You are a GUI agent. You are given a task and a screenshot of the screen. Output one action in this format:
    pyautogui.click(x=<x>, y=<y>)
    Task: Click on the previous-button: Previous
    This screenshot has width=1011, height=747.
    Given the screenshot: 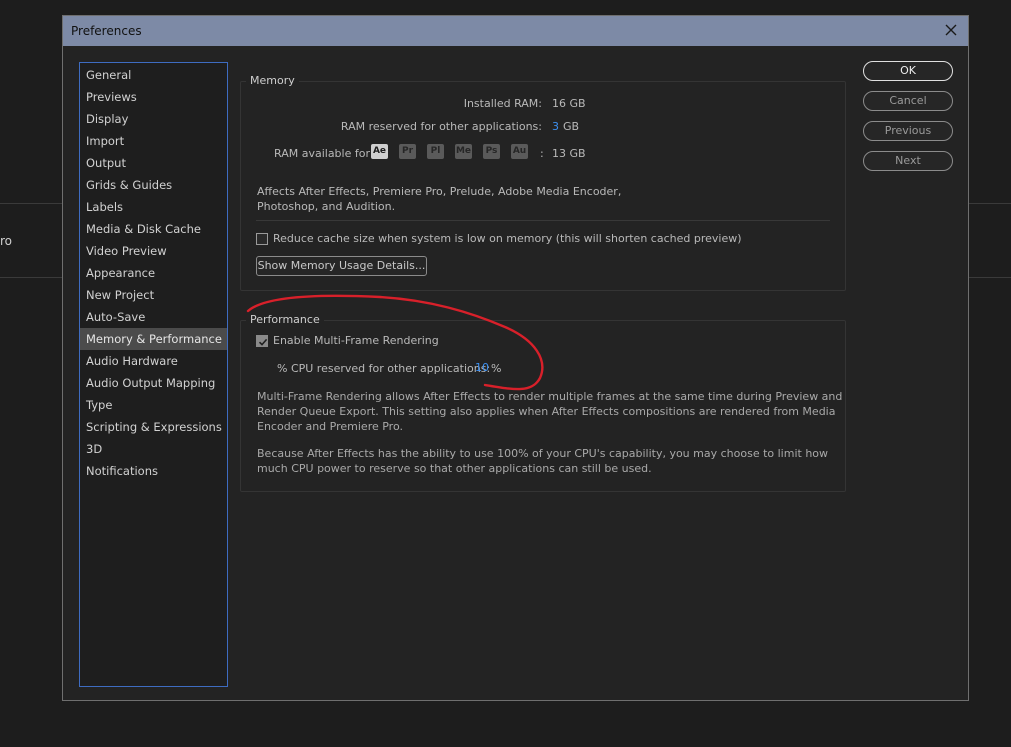 What is the action you would take?
    pyautogui.click(x=908, y=131)
    